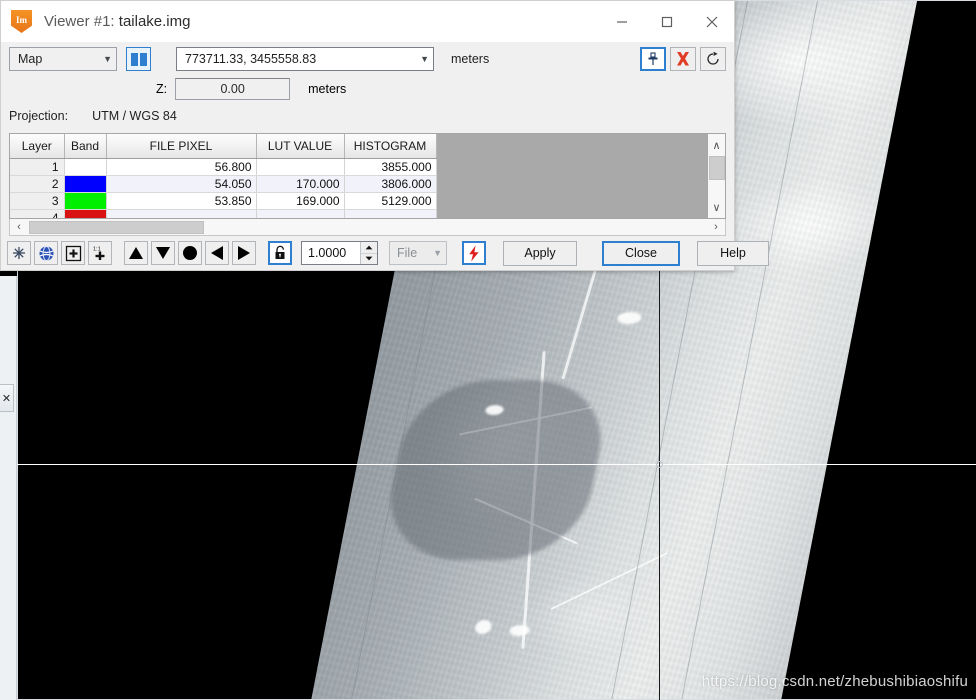 The height and width of the screenshot is (700, 976). I want to click on asterisk-icon, so click(19, 253).